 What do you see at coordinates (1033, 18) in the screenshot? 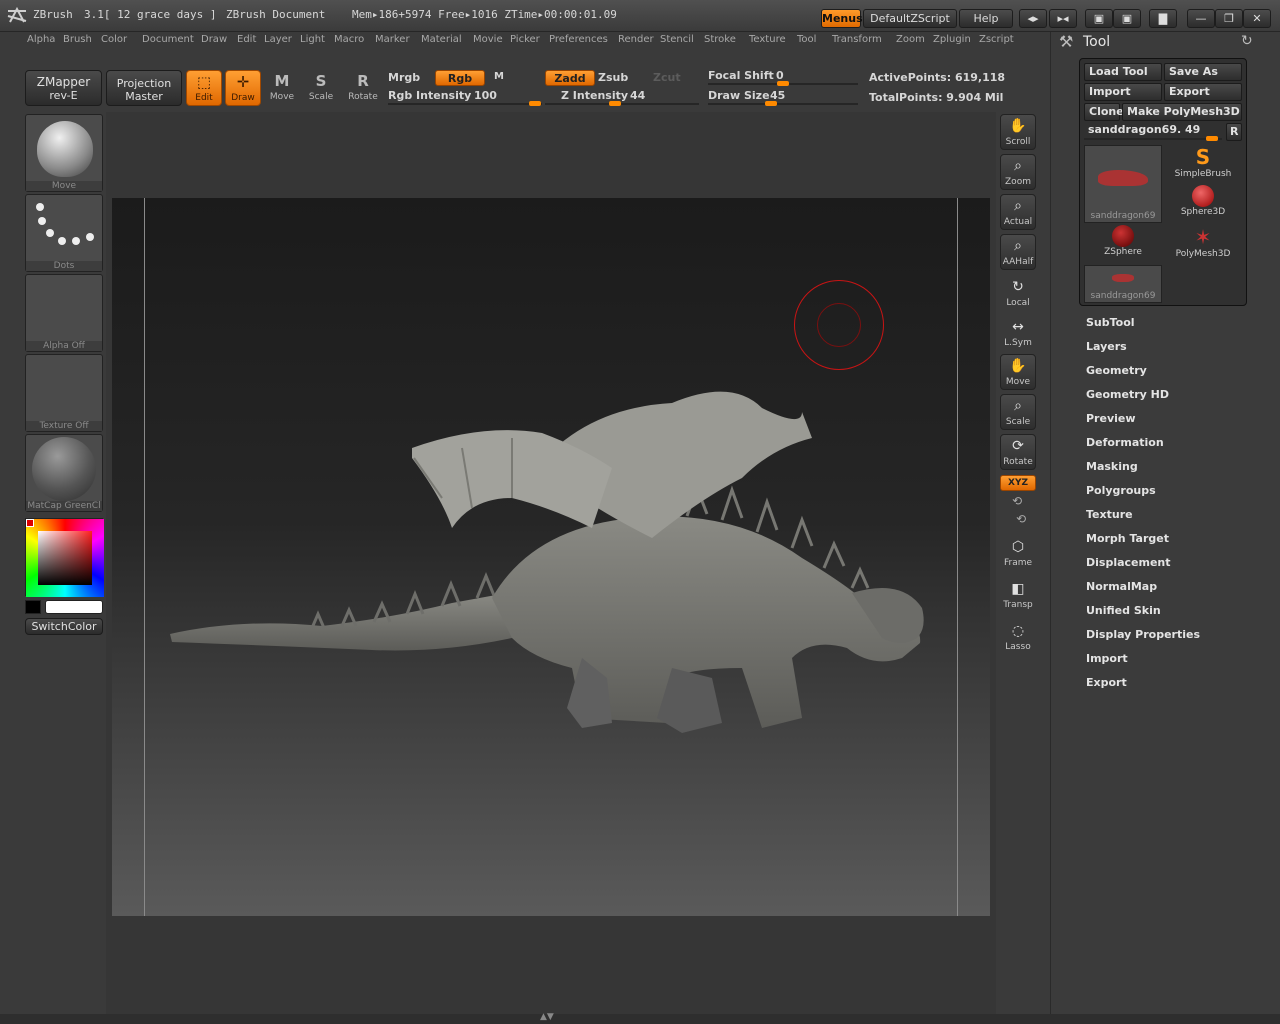
I see `shrink-interface-icon: ◂▸` at bounding box center [1033, 18].